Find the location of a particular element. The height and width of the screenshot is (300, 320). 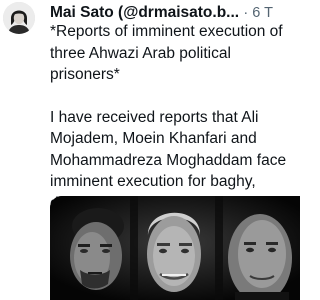

portrait-left is located at coordinates (97, 249).